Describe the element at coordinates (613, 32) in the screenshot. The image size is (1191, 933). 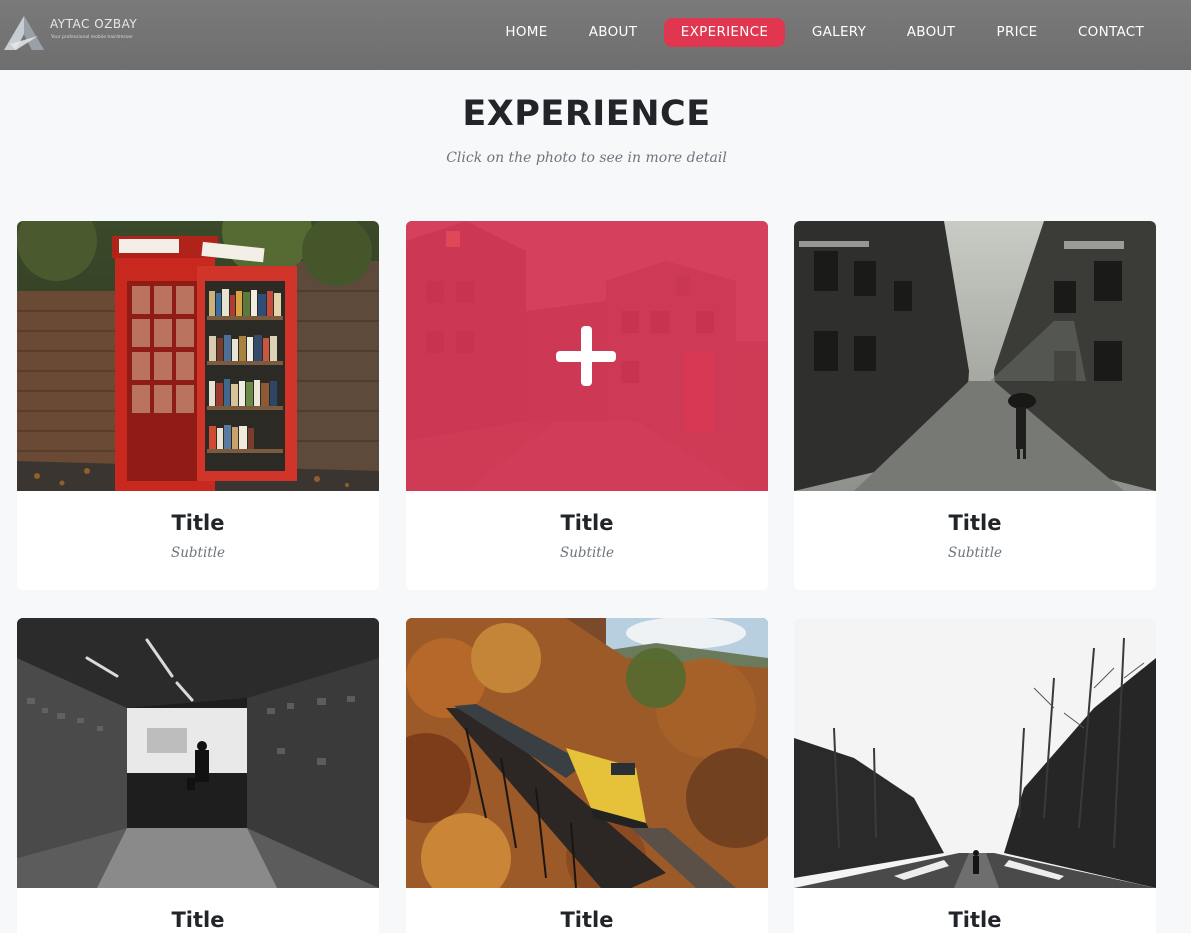
I see `nav-item-about: ABOUT` at that location.